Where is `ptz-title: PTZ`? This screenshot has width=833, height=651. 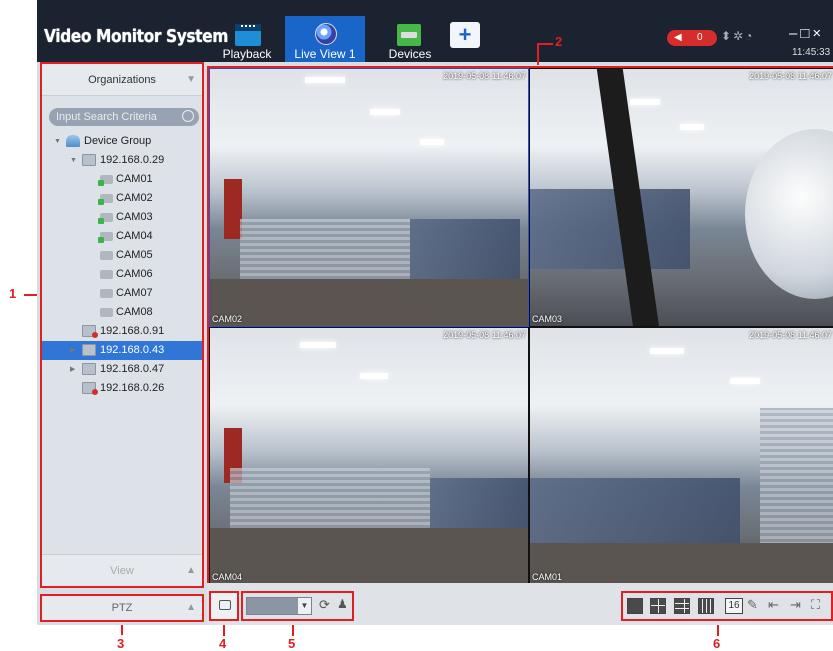
ptz-title: PTZ is located at coordinates (122, 608).